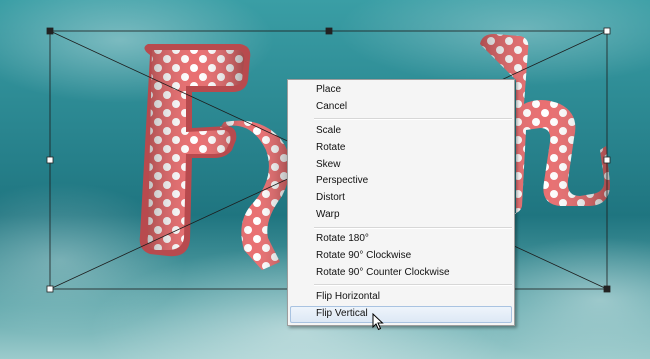 This screenshot has height=359, width=650. Describe the element at coordinates (401, 256) in the screenshot. I see `menu-item-rotate-90-cw: Rotate 90° Clockwise` at that location.